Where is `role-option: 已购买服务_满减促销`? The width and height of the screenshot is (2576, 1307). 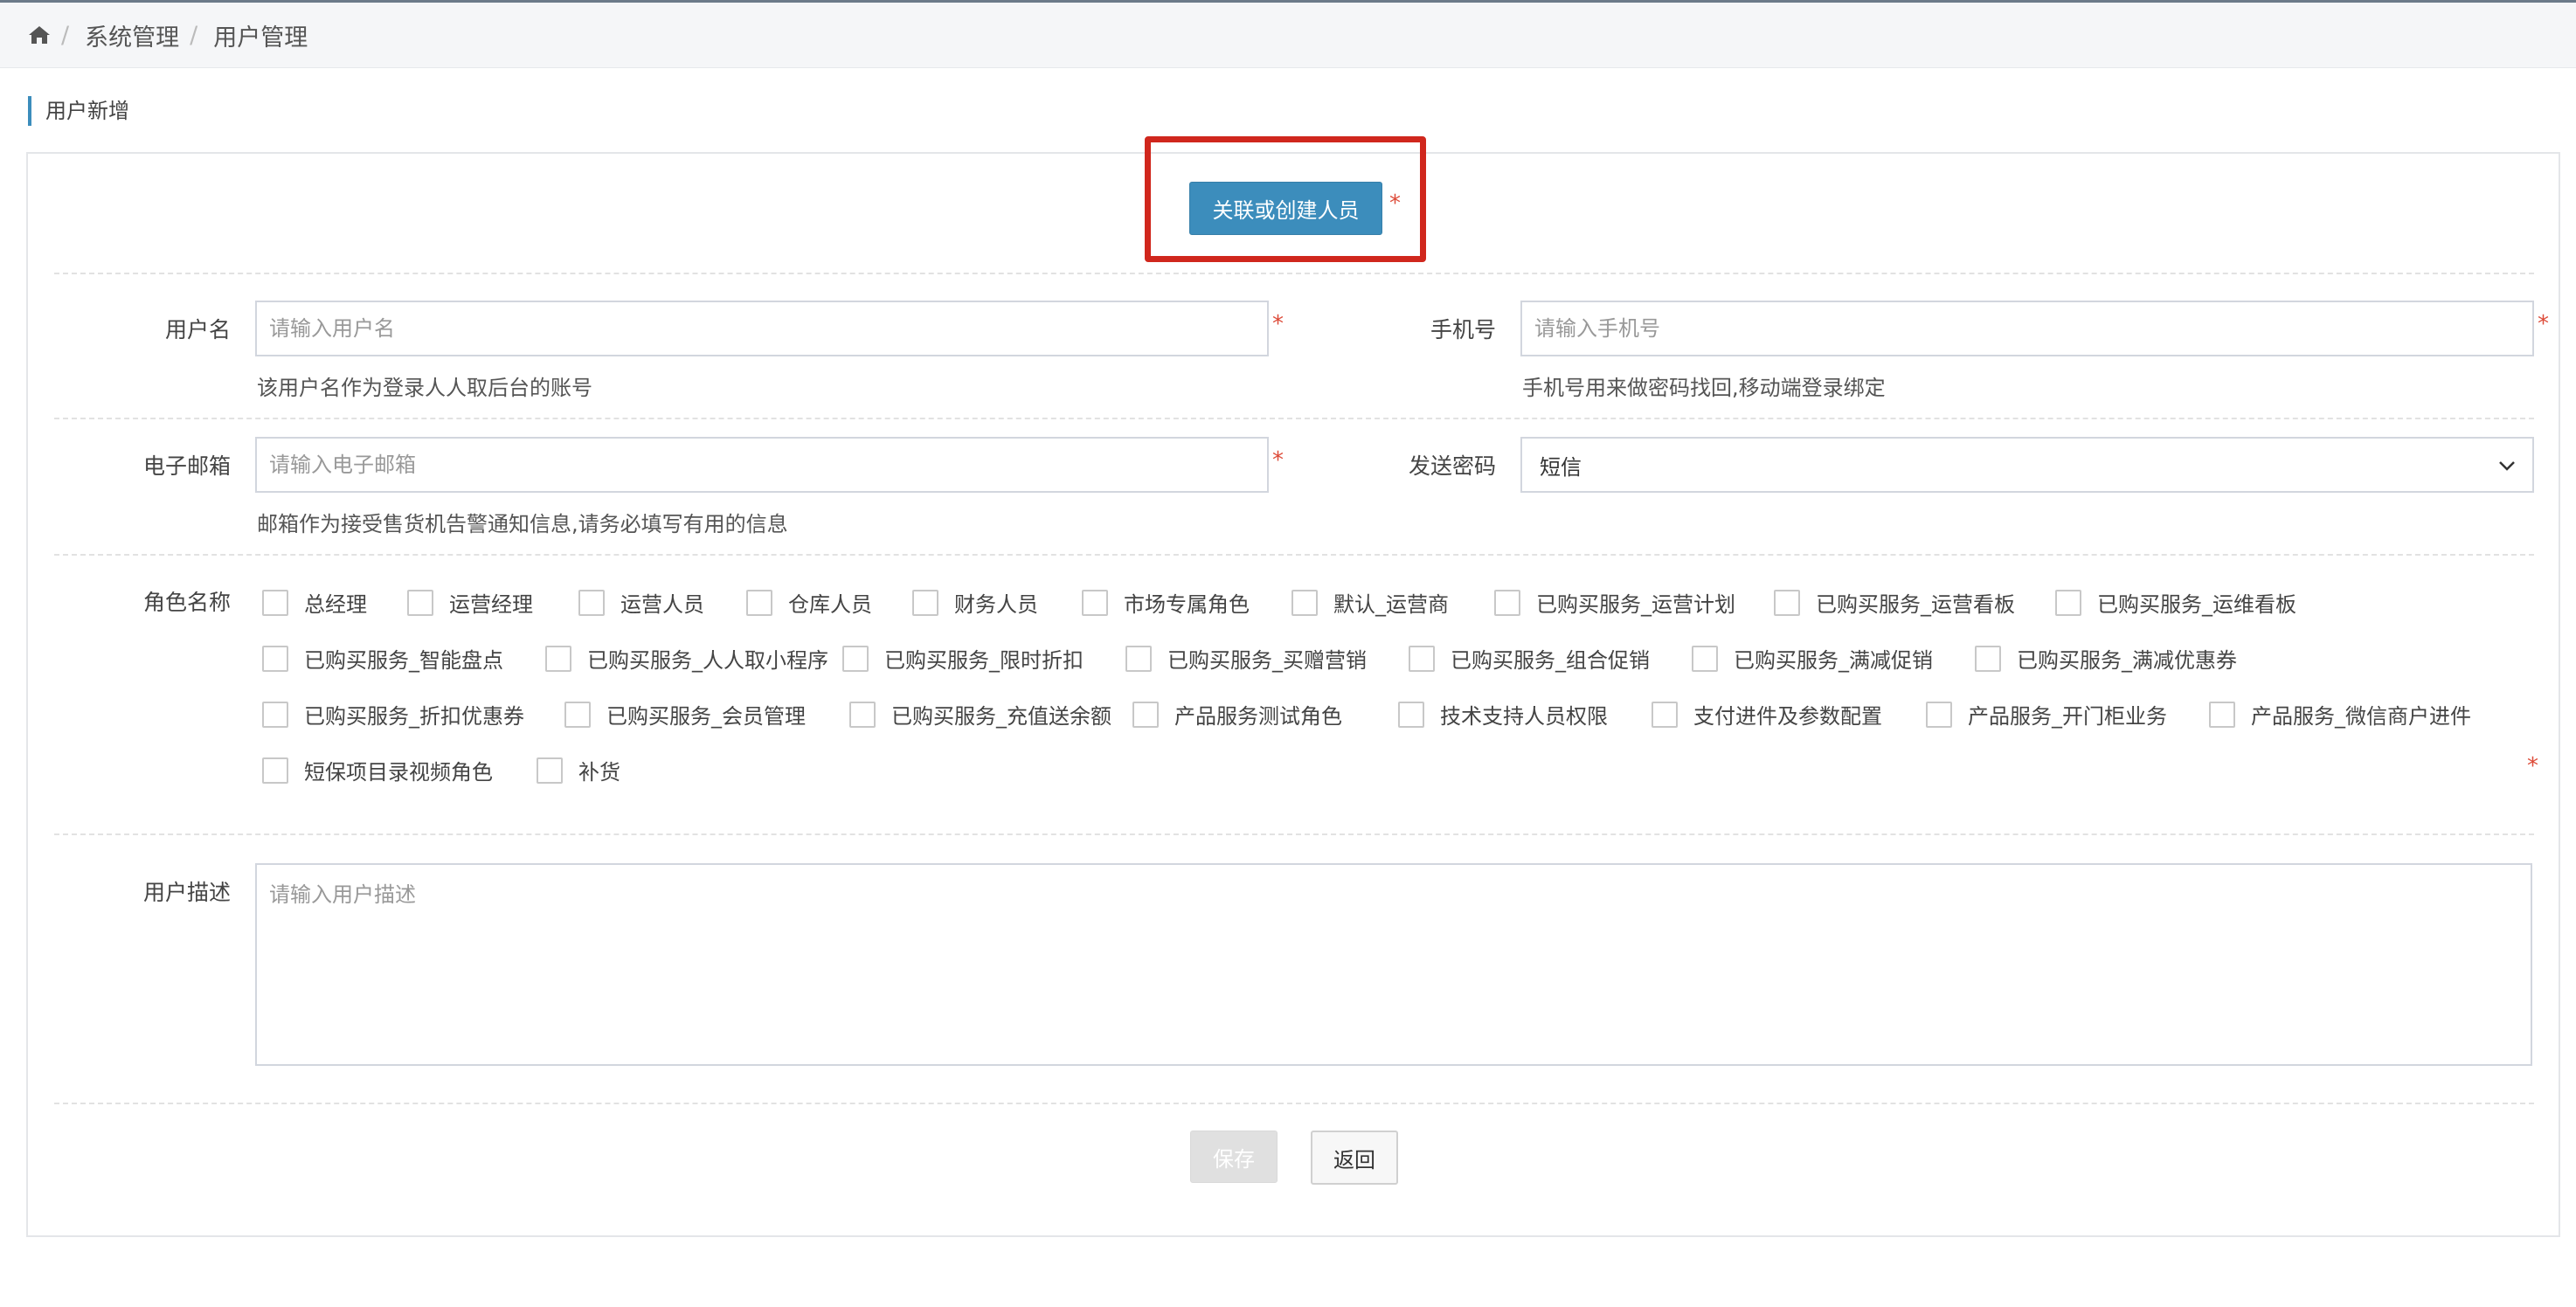
role-option: 已购买服务_满减促销 is located at coordinates (1812, 658).